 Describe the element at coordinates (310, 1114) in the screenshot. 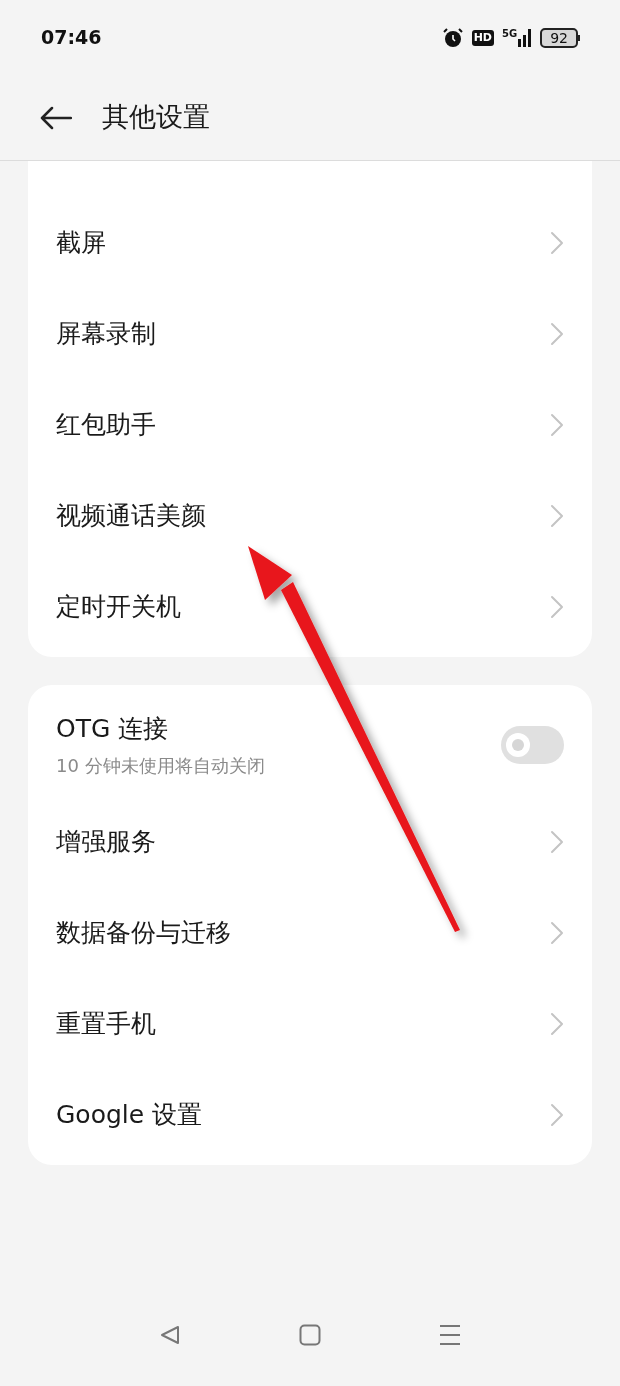

I see `settings-item: Google 设置` at that location.